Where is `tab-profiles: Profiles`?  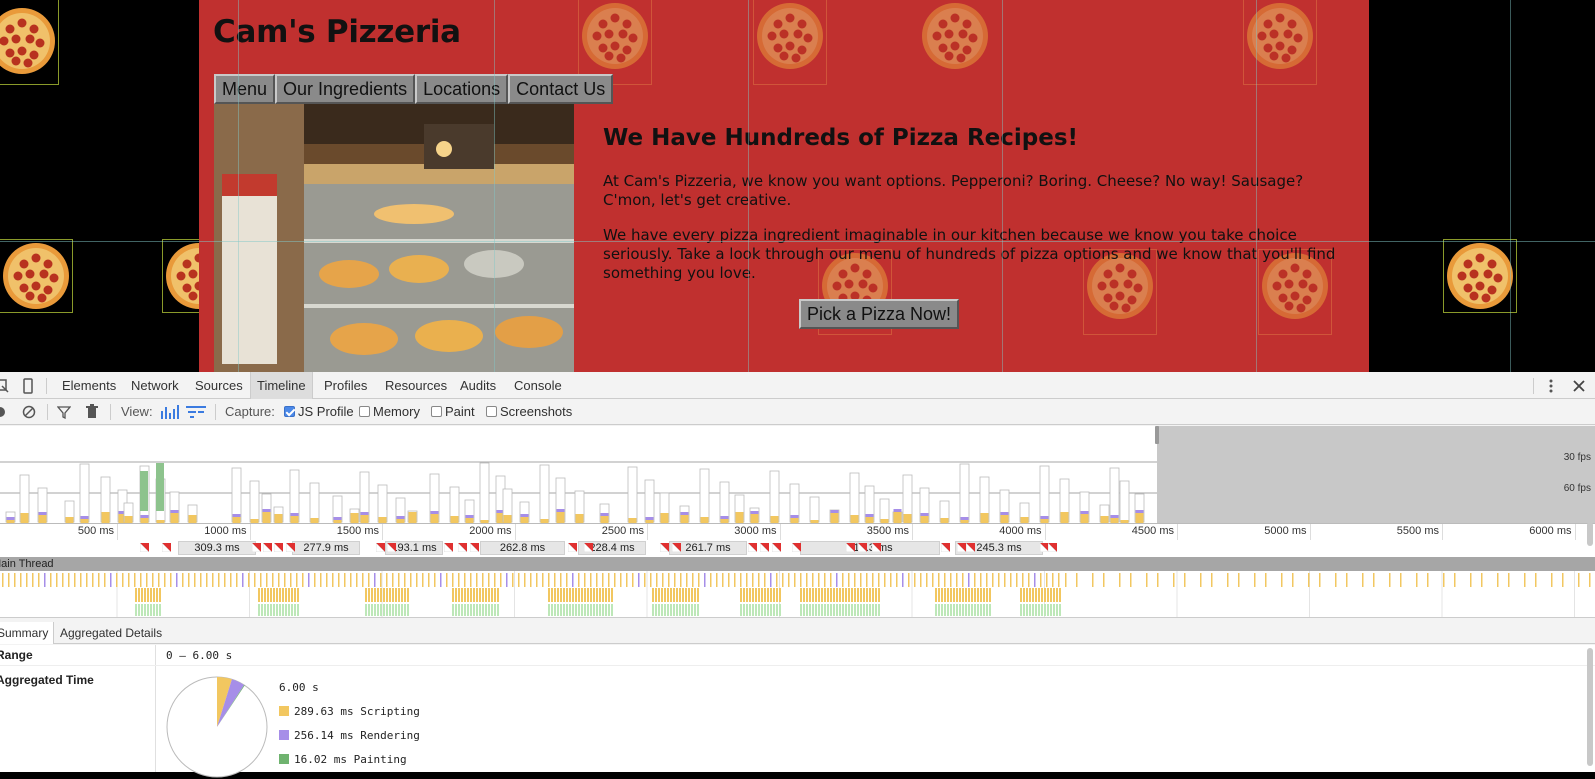 tab-profiles: Profiles is located at coordinates (345, 385).